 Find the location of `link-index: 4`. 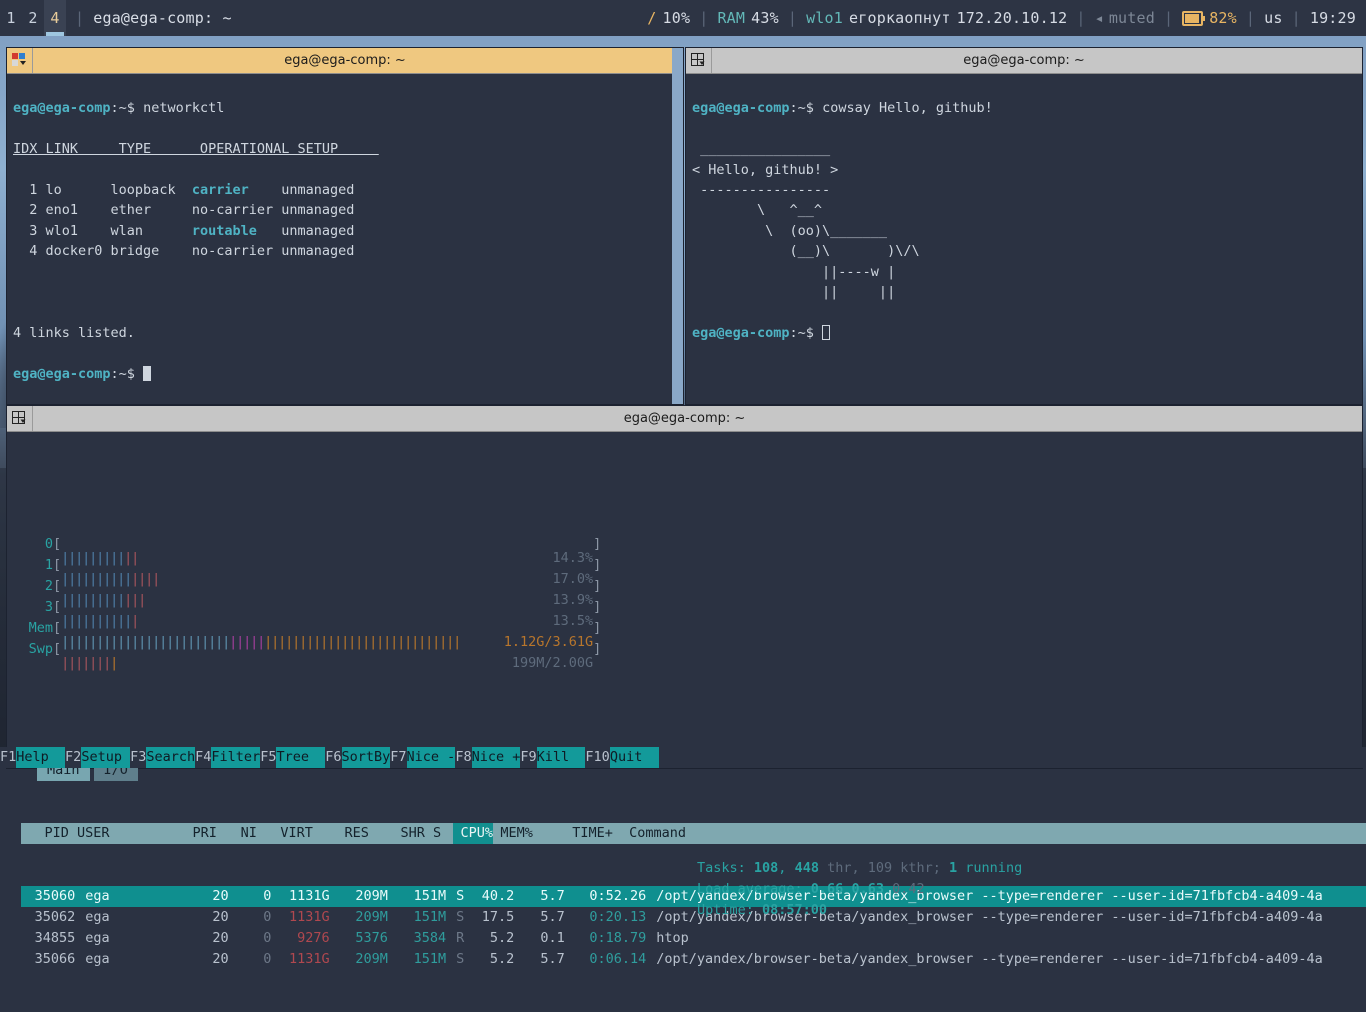

link-index: 4 is located at coordinates (29, 251).